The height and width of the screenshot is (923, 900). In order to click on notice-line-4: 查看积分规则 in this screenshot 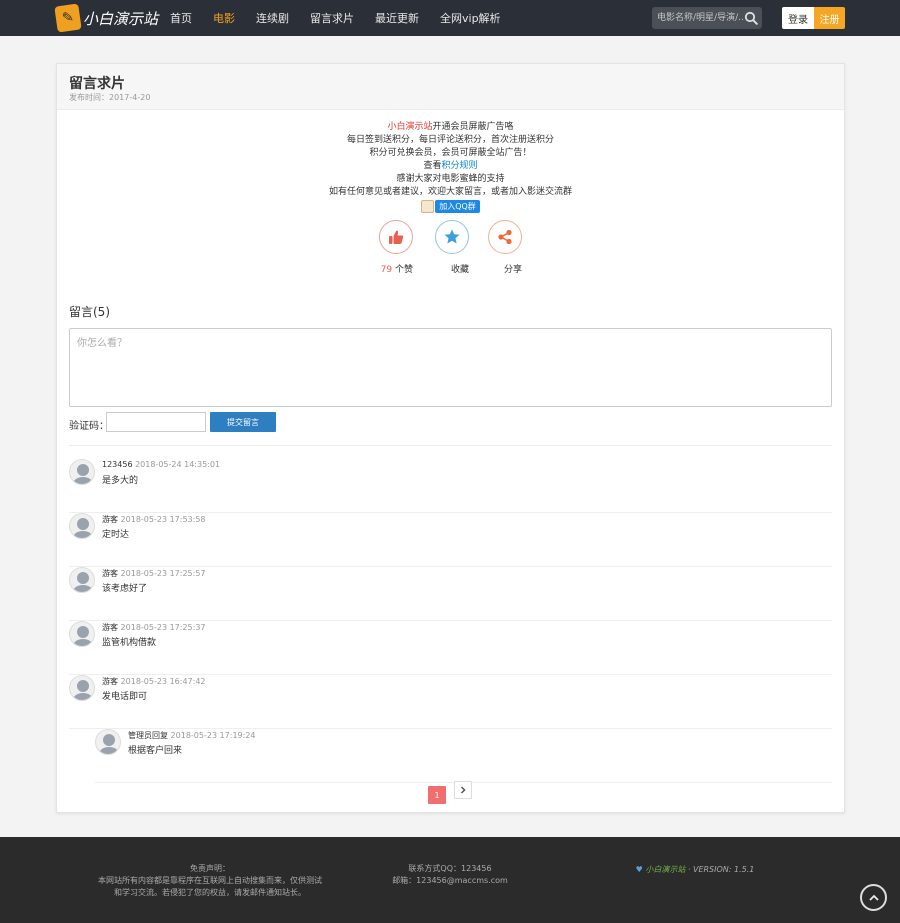, I will do `click(450, 166)`.